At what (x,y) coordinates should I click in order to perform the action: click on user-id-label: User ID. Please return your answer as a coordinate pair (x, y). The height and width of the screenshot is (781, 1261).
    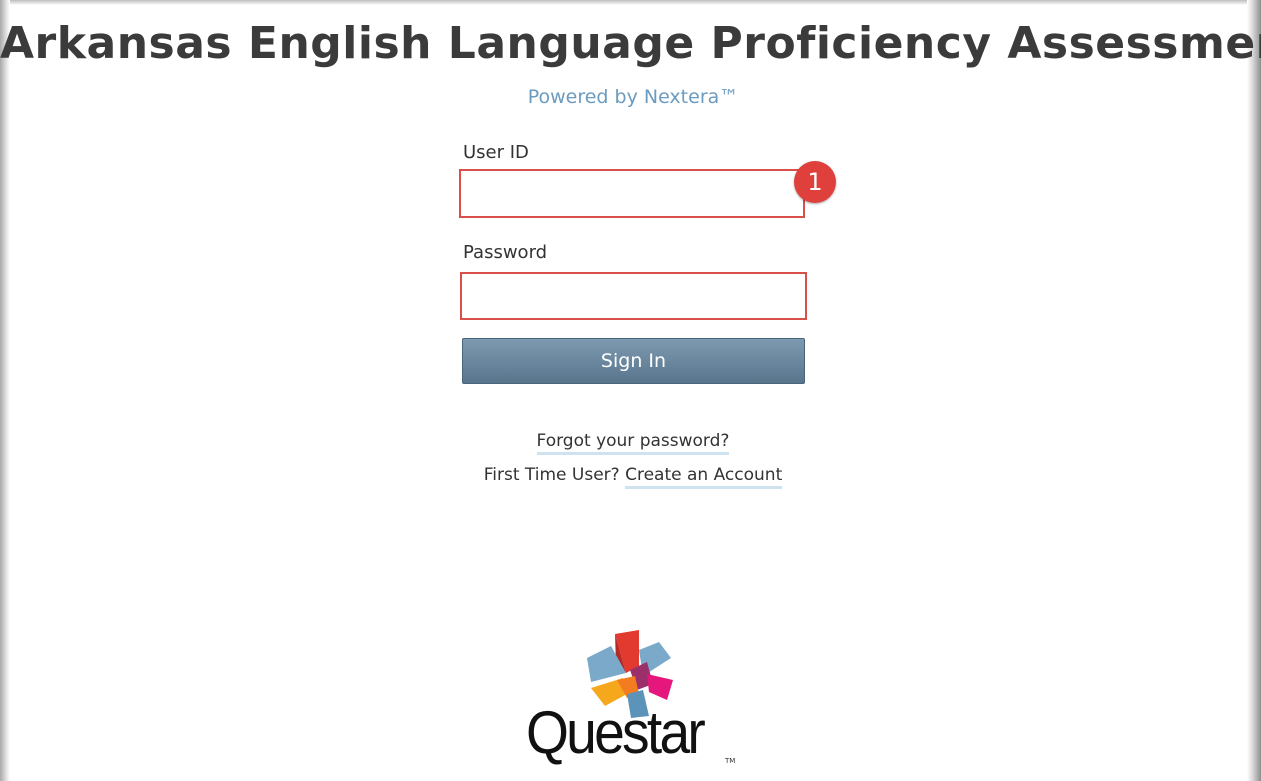
    Looking at the image, I should click on (496, 152).